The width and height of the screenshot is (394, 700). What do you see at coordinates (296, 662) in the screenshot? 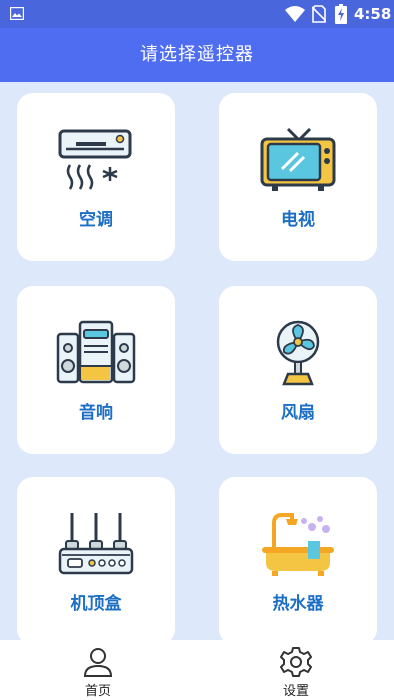
I see `gear-icon` at bounding box center [296, 662].